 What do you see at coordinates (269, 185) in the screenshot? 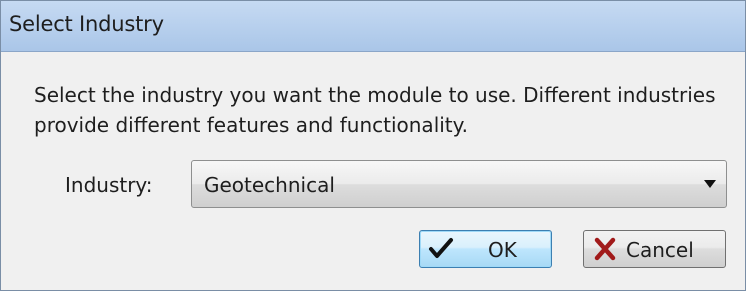
I see `industry-selected-value: Geotechnical` at bounding box center [269, 185].